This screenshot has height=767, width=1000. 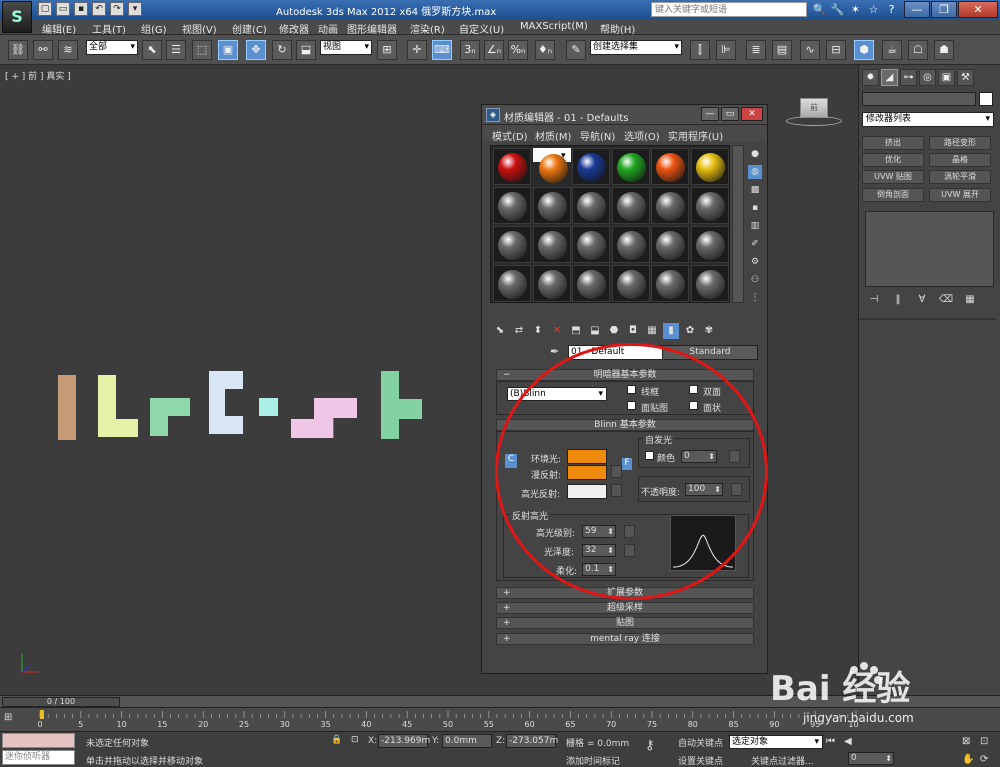 I want to click on modifier-optimize-button: 优化, so click(x=893, y=160).